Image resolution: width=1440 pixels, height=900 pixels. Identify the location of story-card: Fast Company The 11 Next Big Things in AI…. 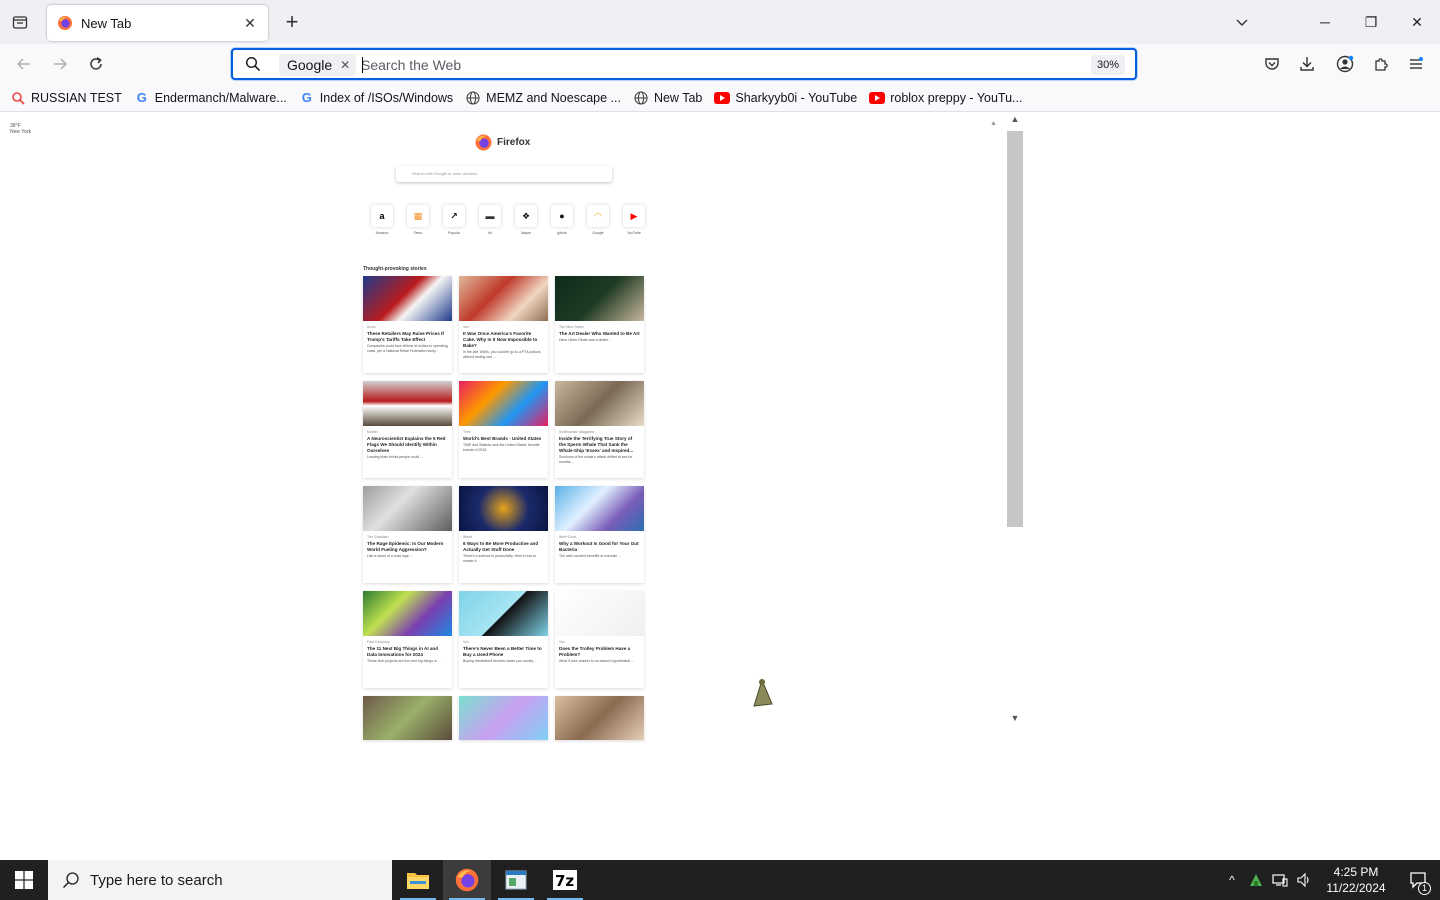
(407, 639).